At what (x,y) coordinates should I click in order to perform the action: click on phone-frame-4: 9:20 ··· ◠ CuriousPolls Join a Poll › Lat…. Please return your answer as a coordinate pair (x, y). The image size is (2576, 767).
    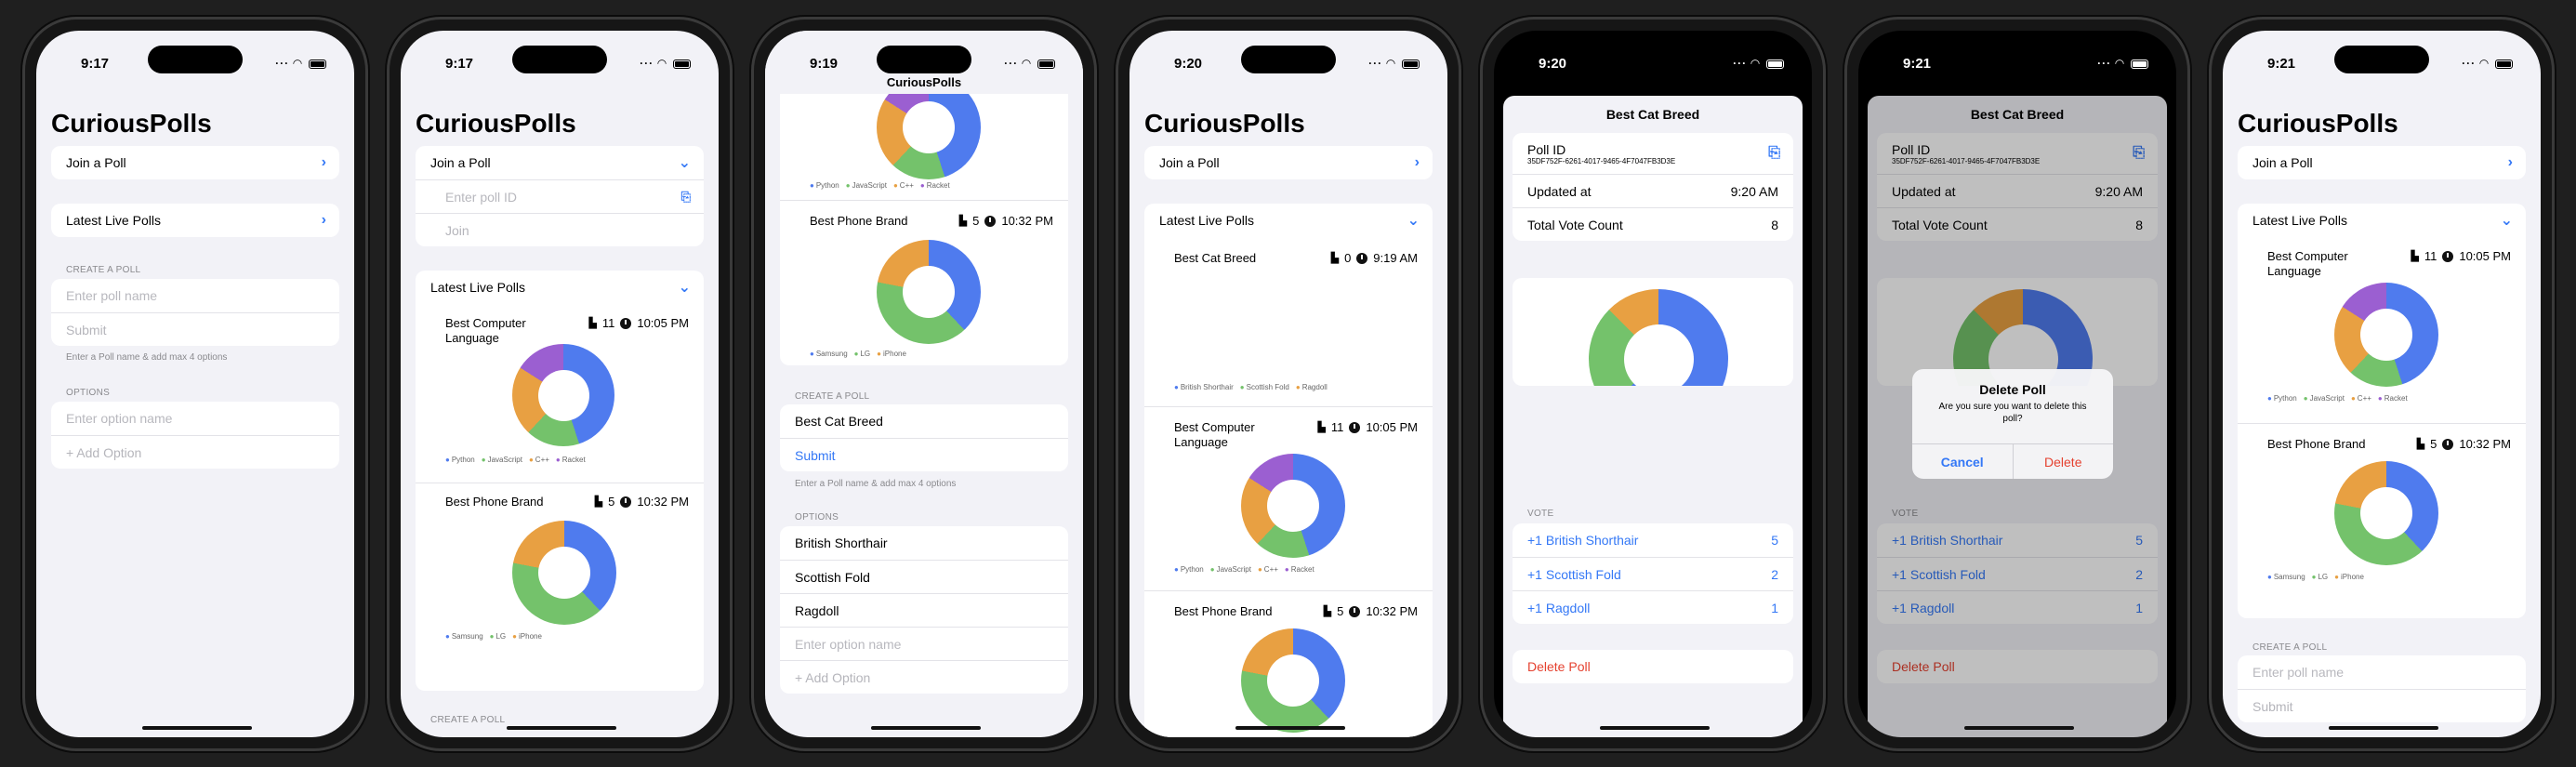
    Looking at the image, I should click on (1288, 384).